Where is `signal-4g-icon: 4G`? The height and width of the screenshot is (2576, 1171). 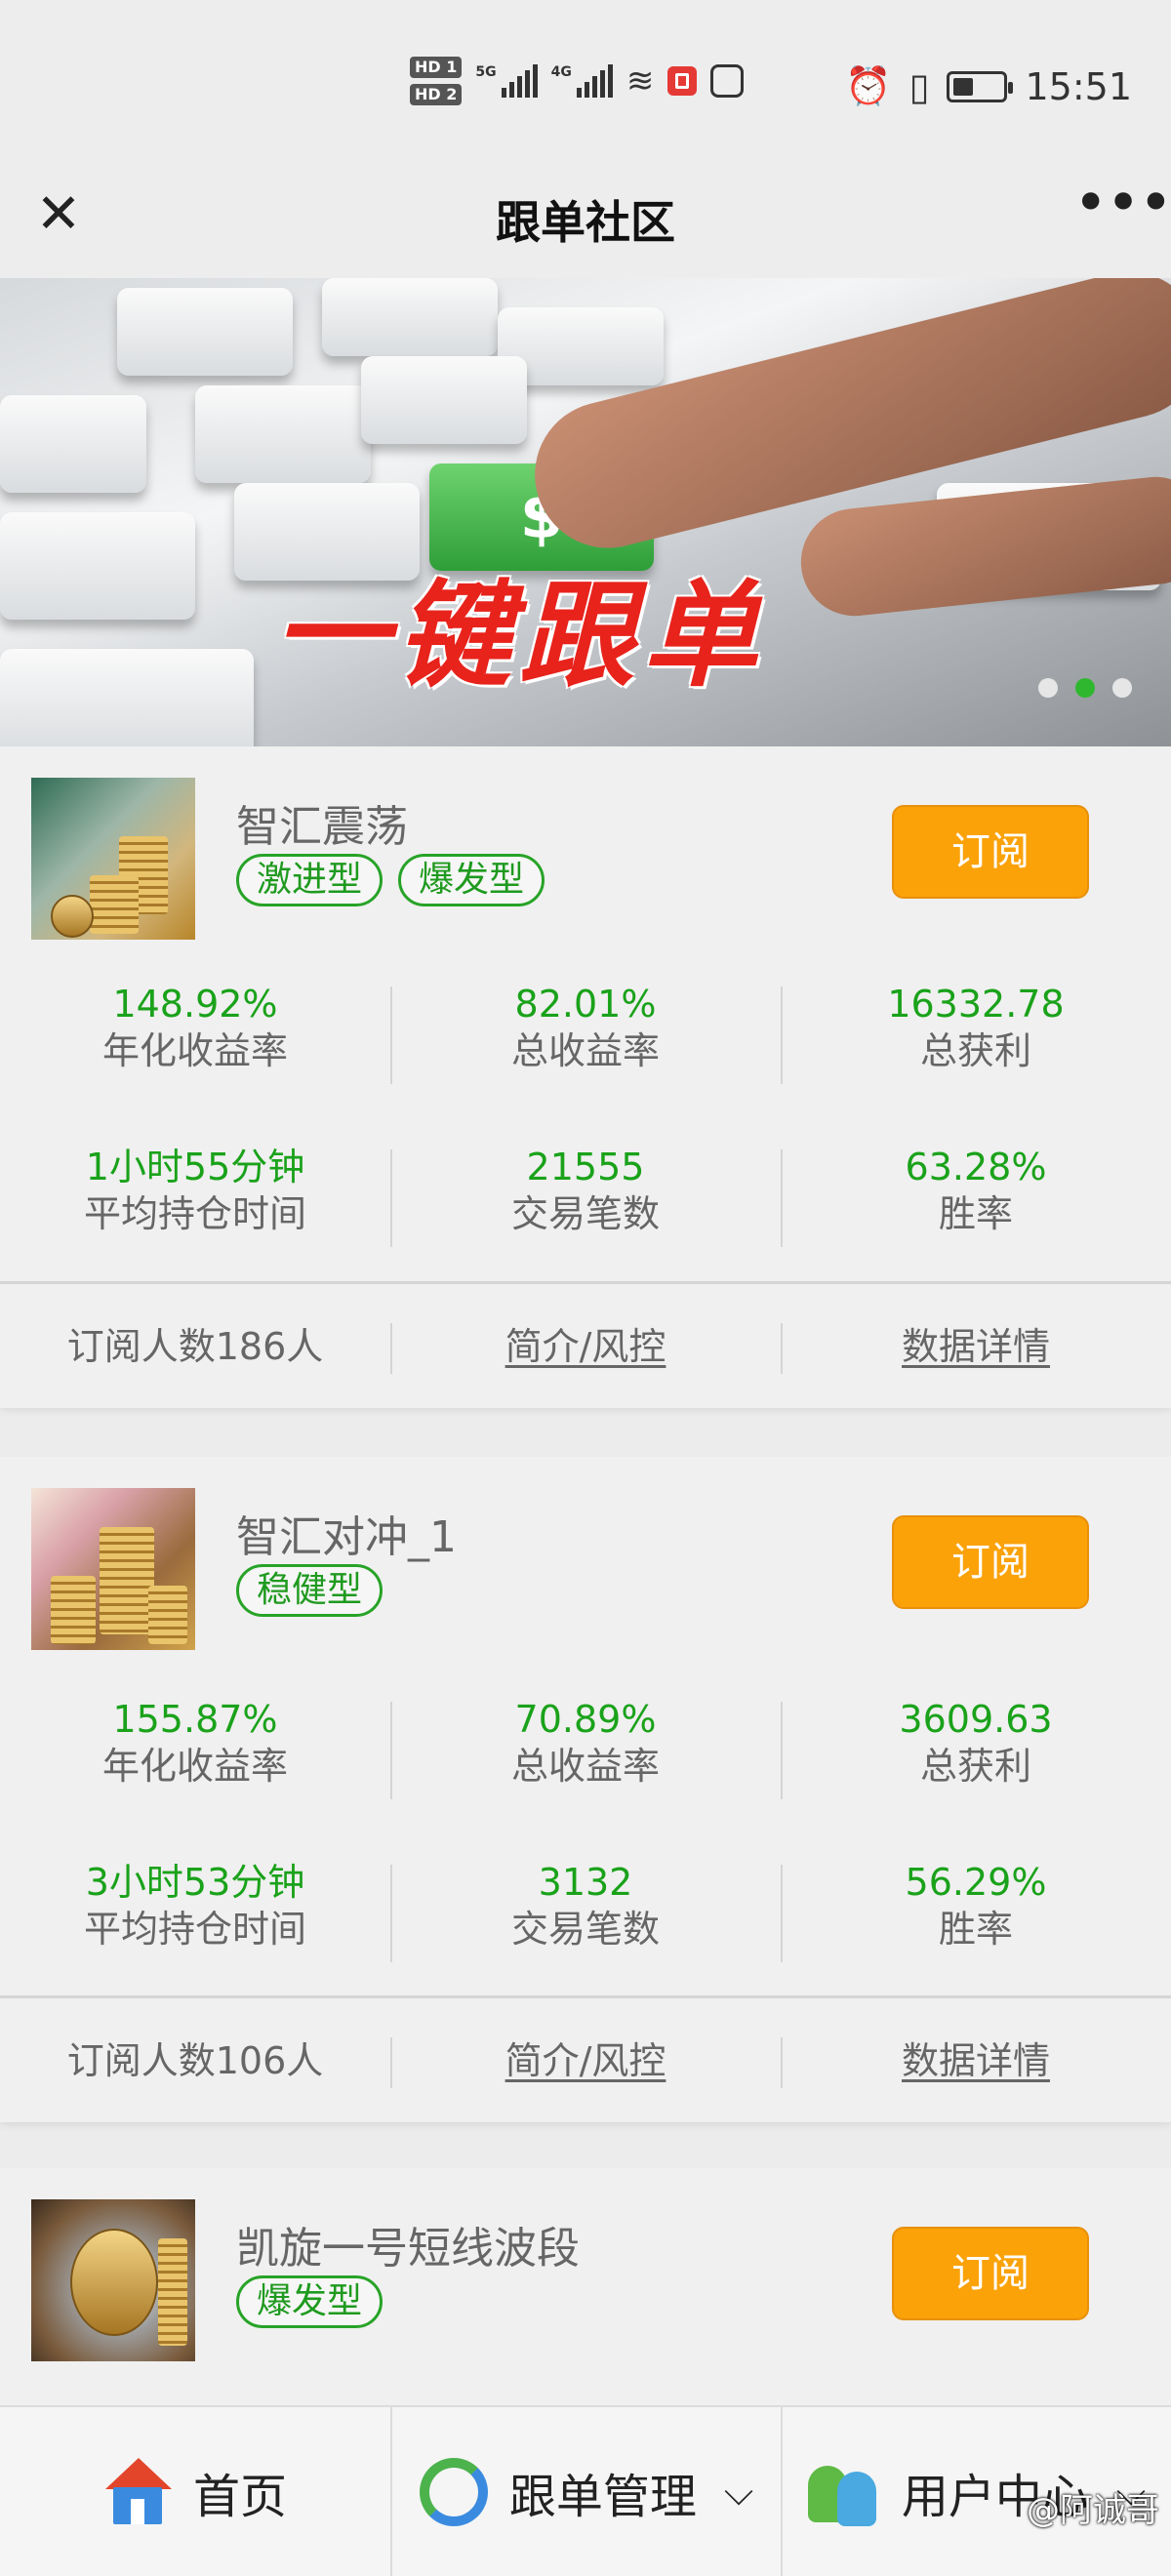 signal-4g-icon: 4G is located at coordinates (582, 81).